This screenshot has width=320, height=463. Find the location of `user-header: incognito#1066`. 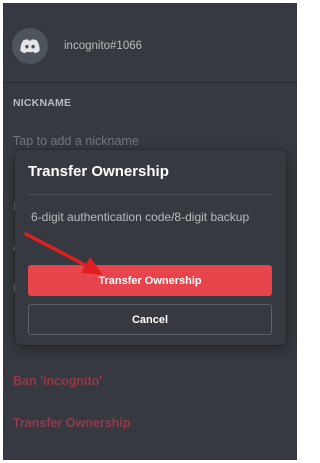

user-header: incognito#1066 is located at coordinates (77, 46).